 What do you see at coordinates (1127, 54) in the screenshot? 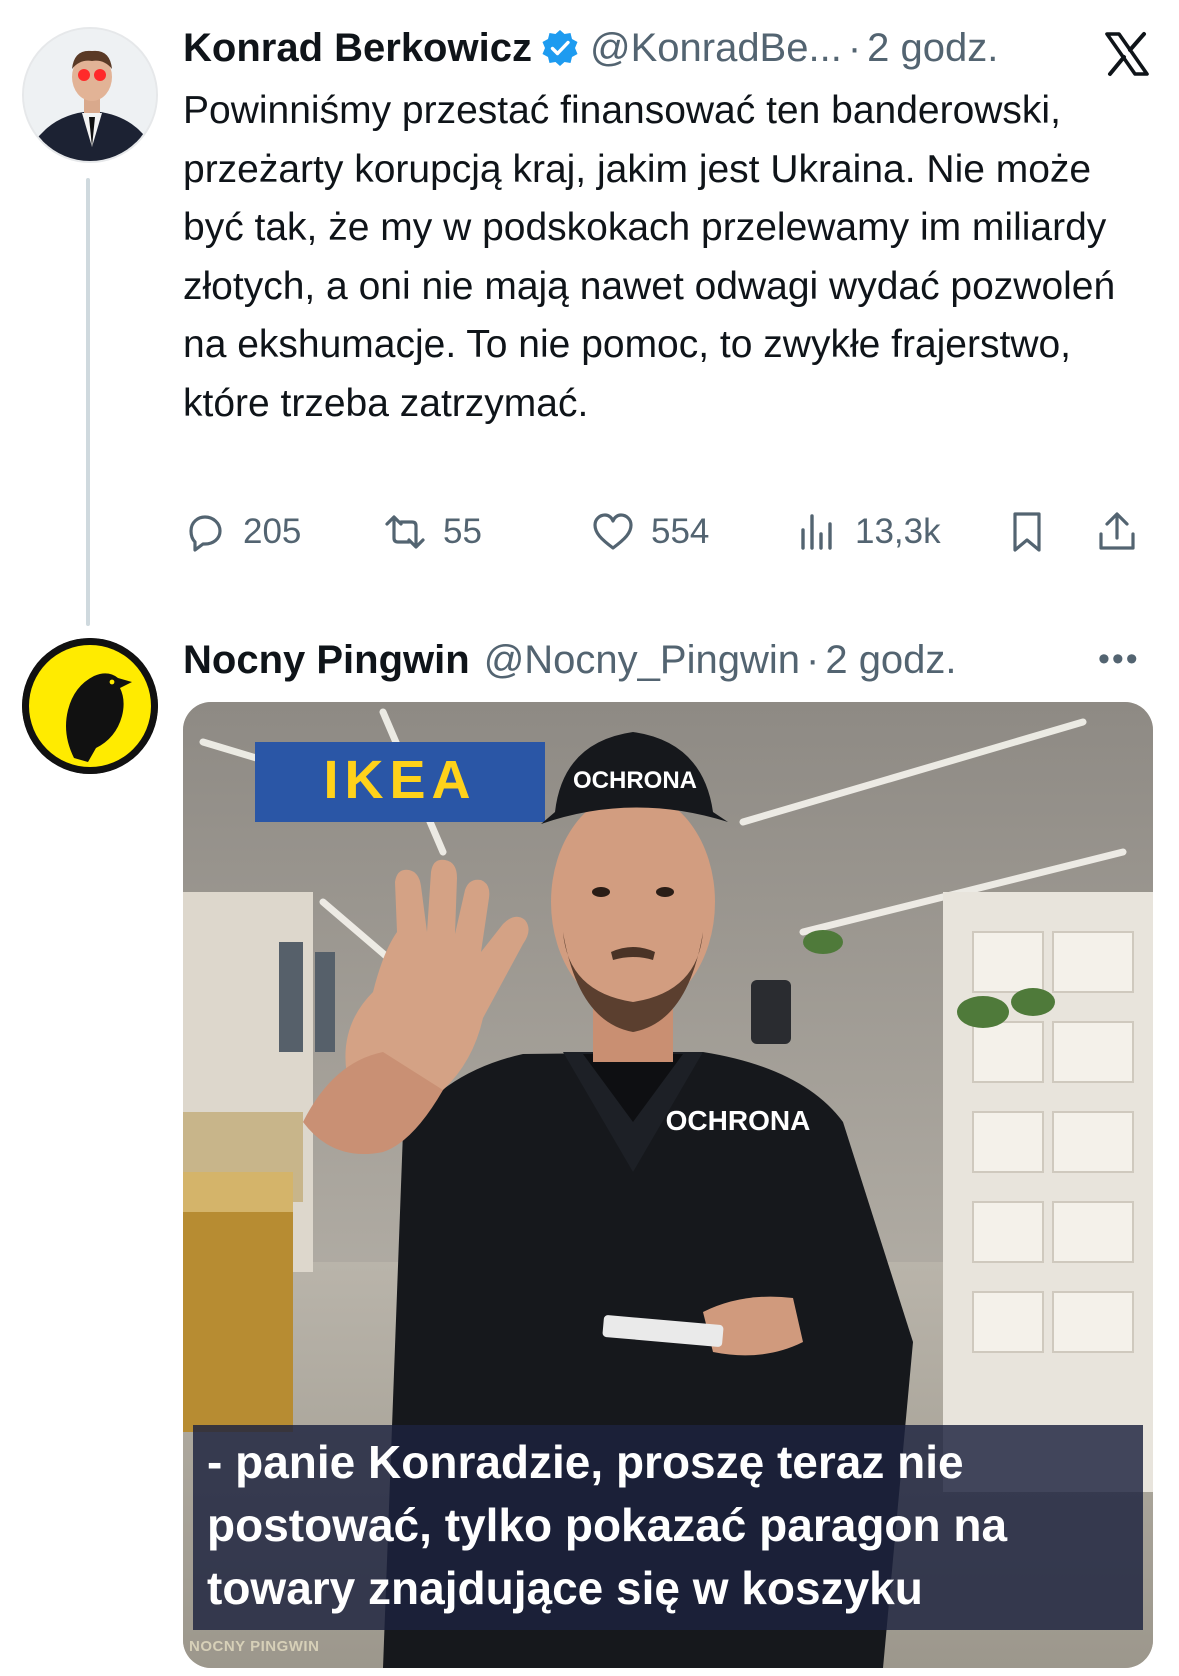
I see `x-logo-icon` at bounding box center [1127, 54].